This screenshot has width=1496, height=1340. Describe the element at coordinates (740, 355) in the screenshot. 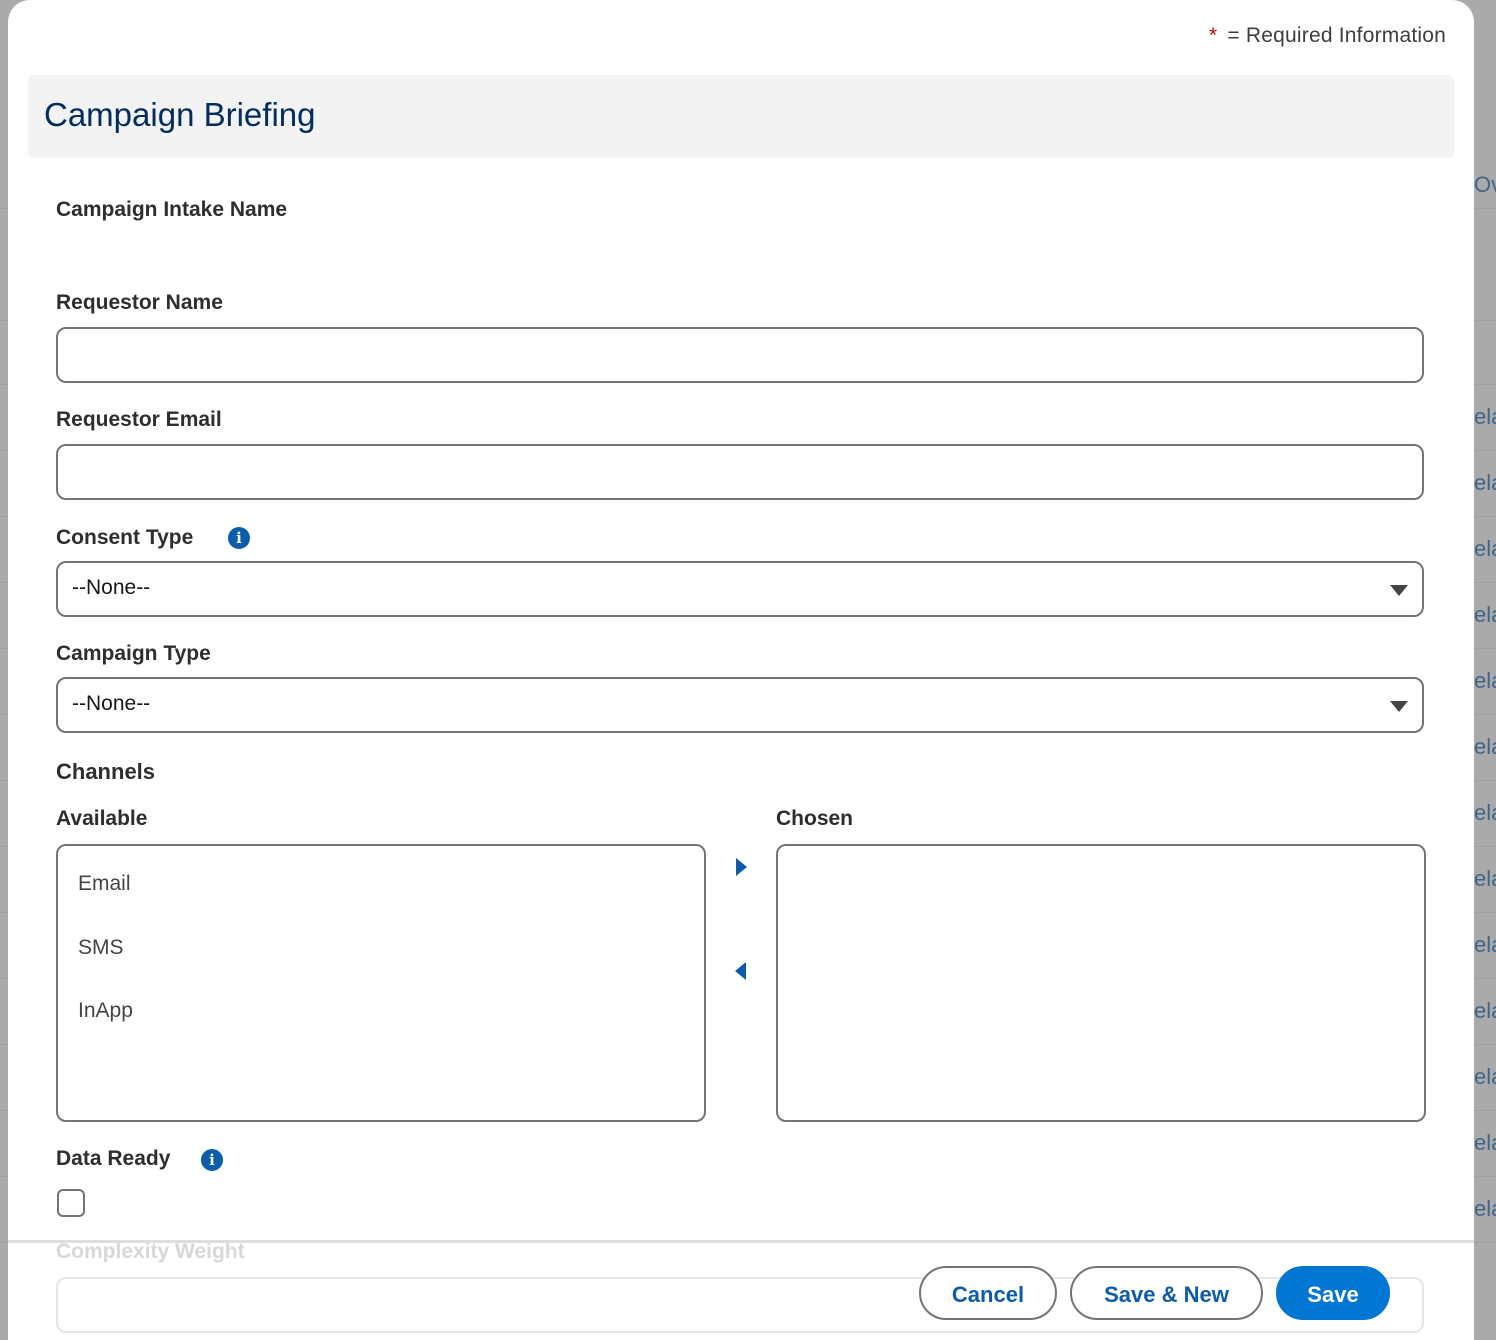

I see `requestor-name-input` at that location.